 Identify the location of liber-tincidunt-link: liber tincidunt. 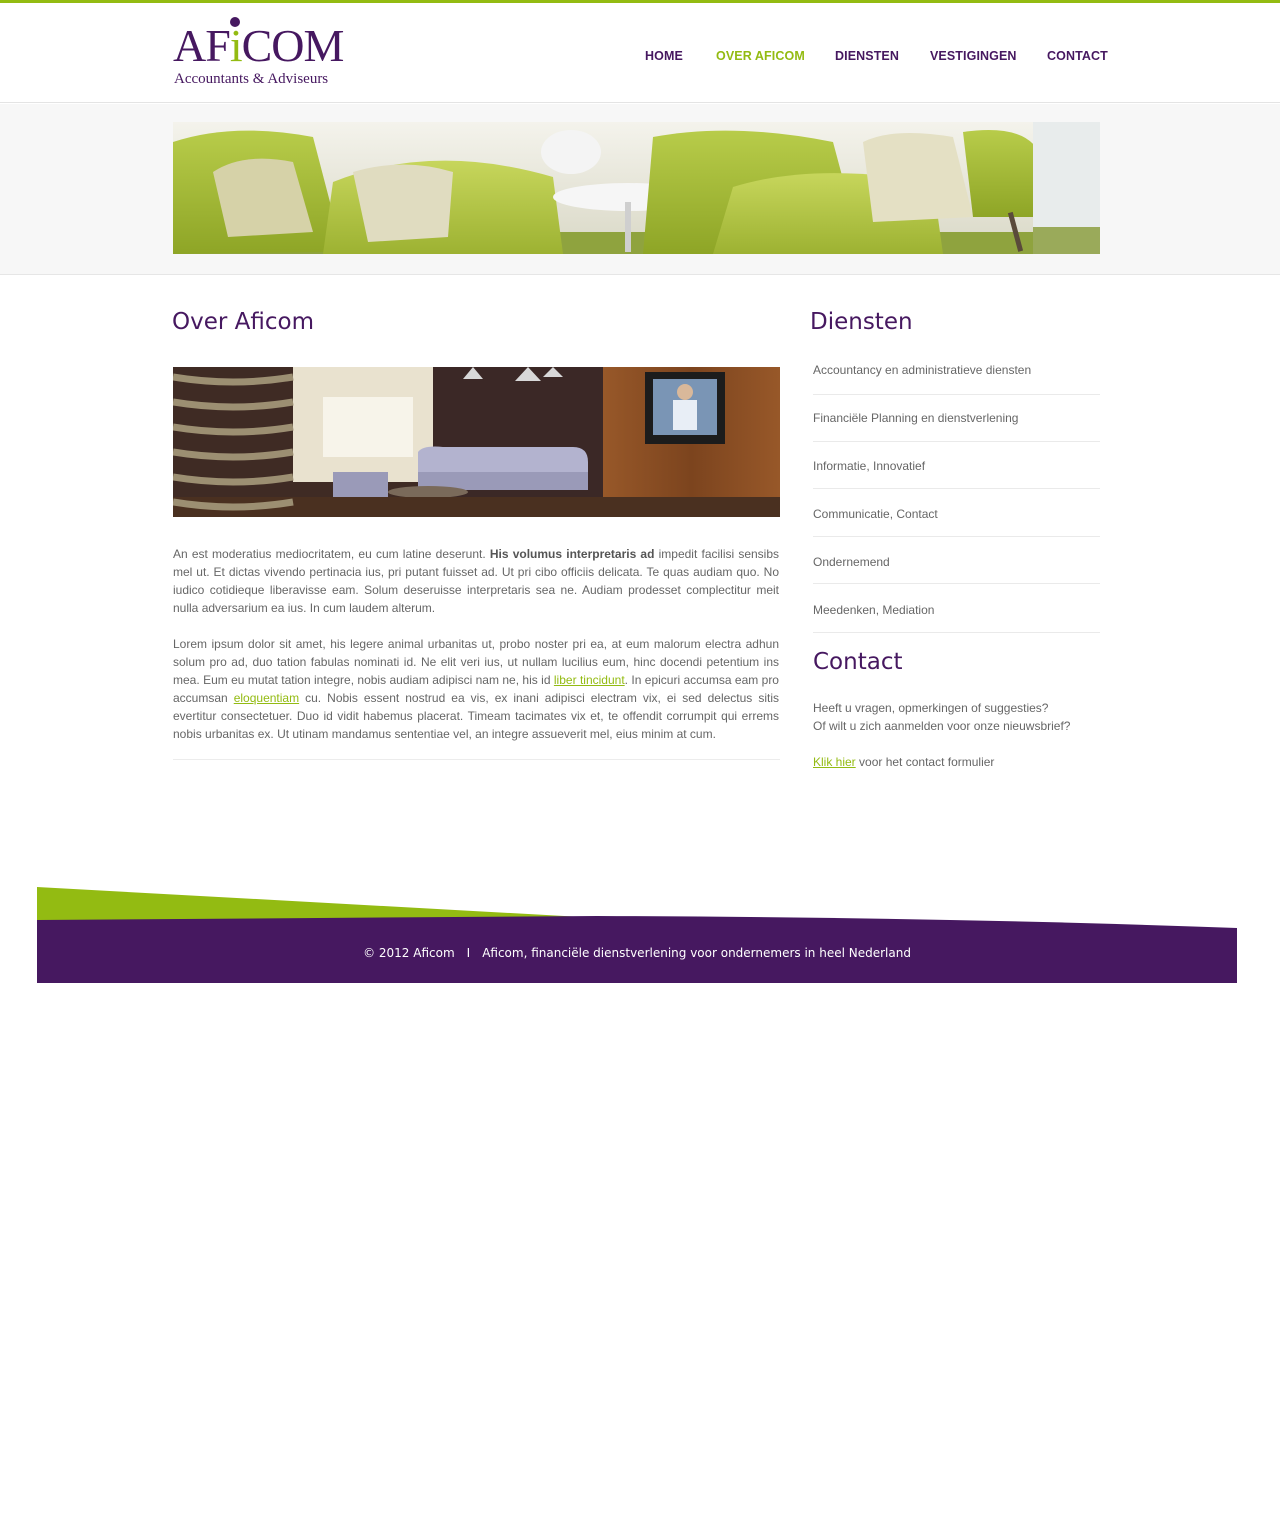
(589, 680).